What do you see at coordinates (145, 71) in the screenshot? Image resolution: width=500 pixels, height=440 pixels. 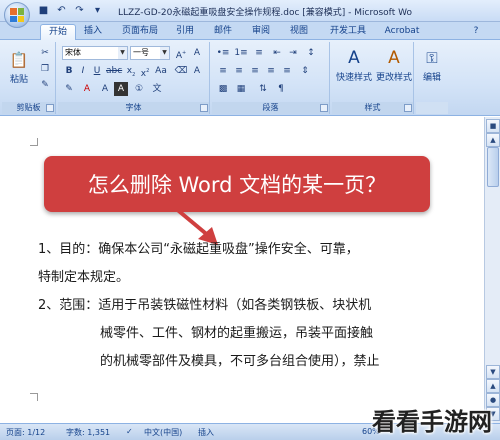 I see `superscript-icon: x2` at bounding box center [145, 71].